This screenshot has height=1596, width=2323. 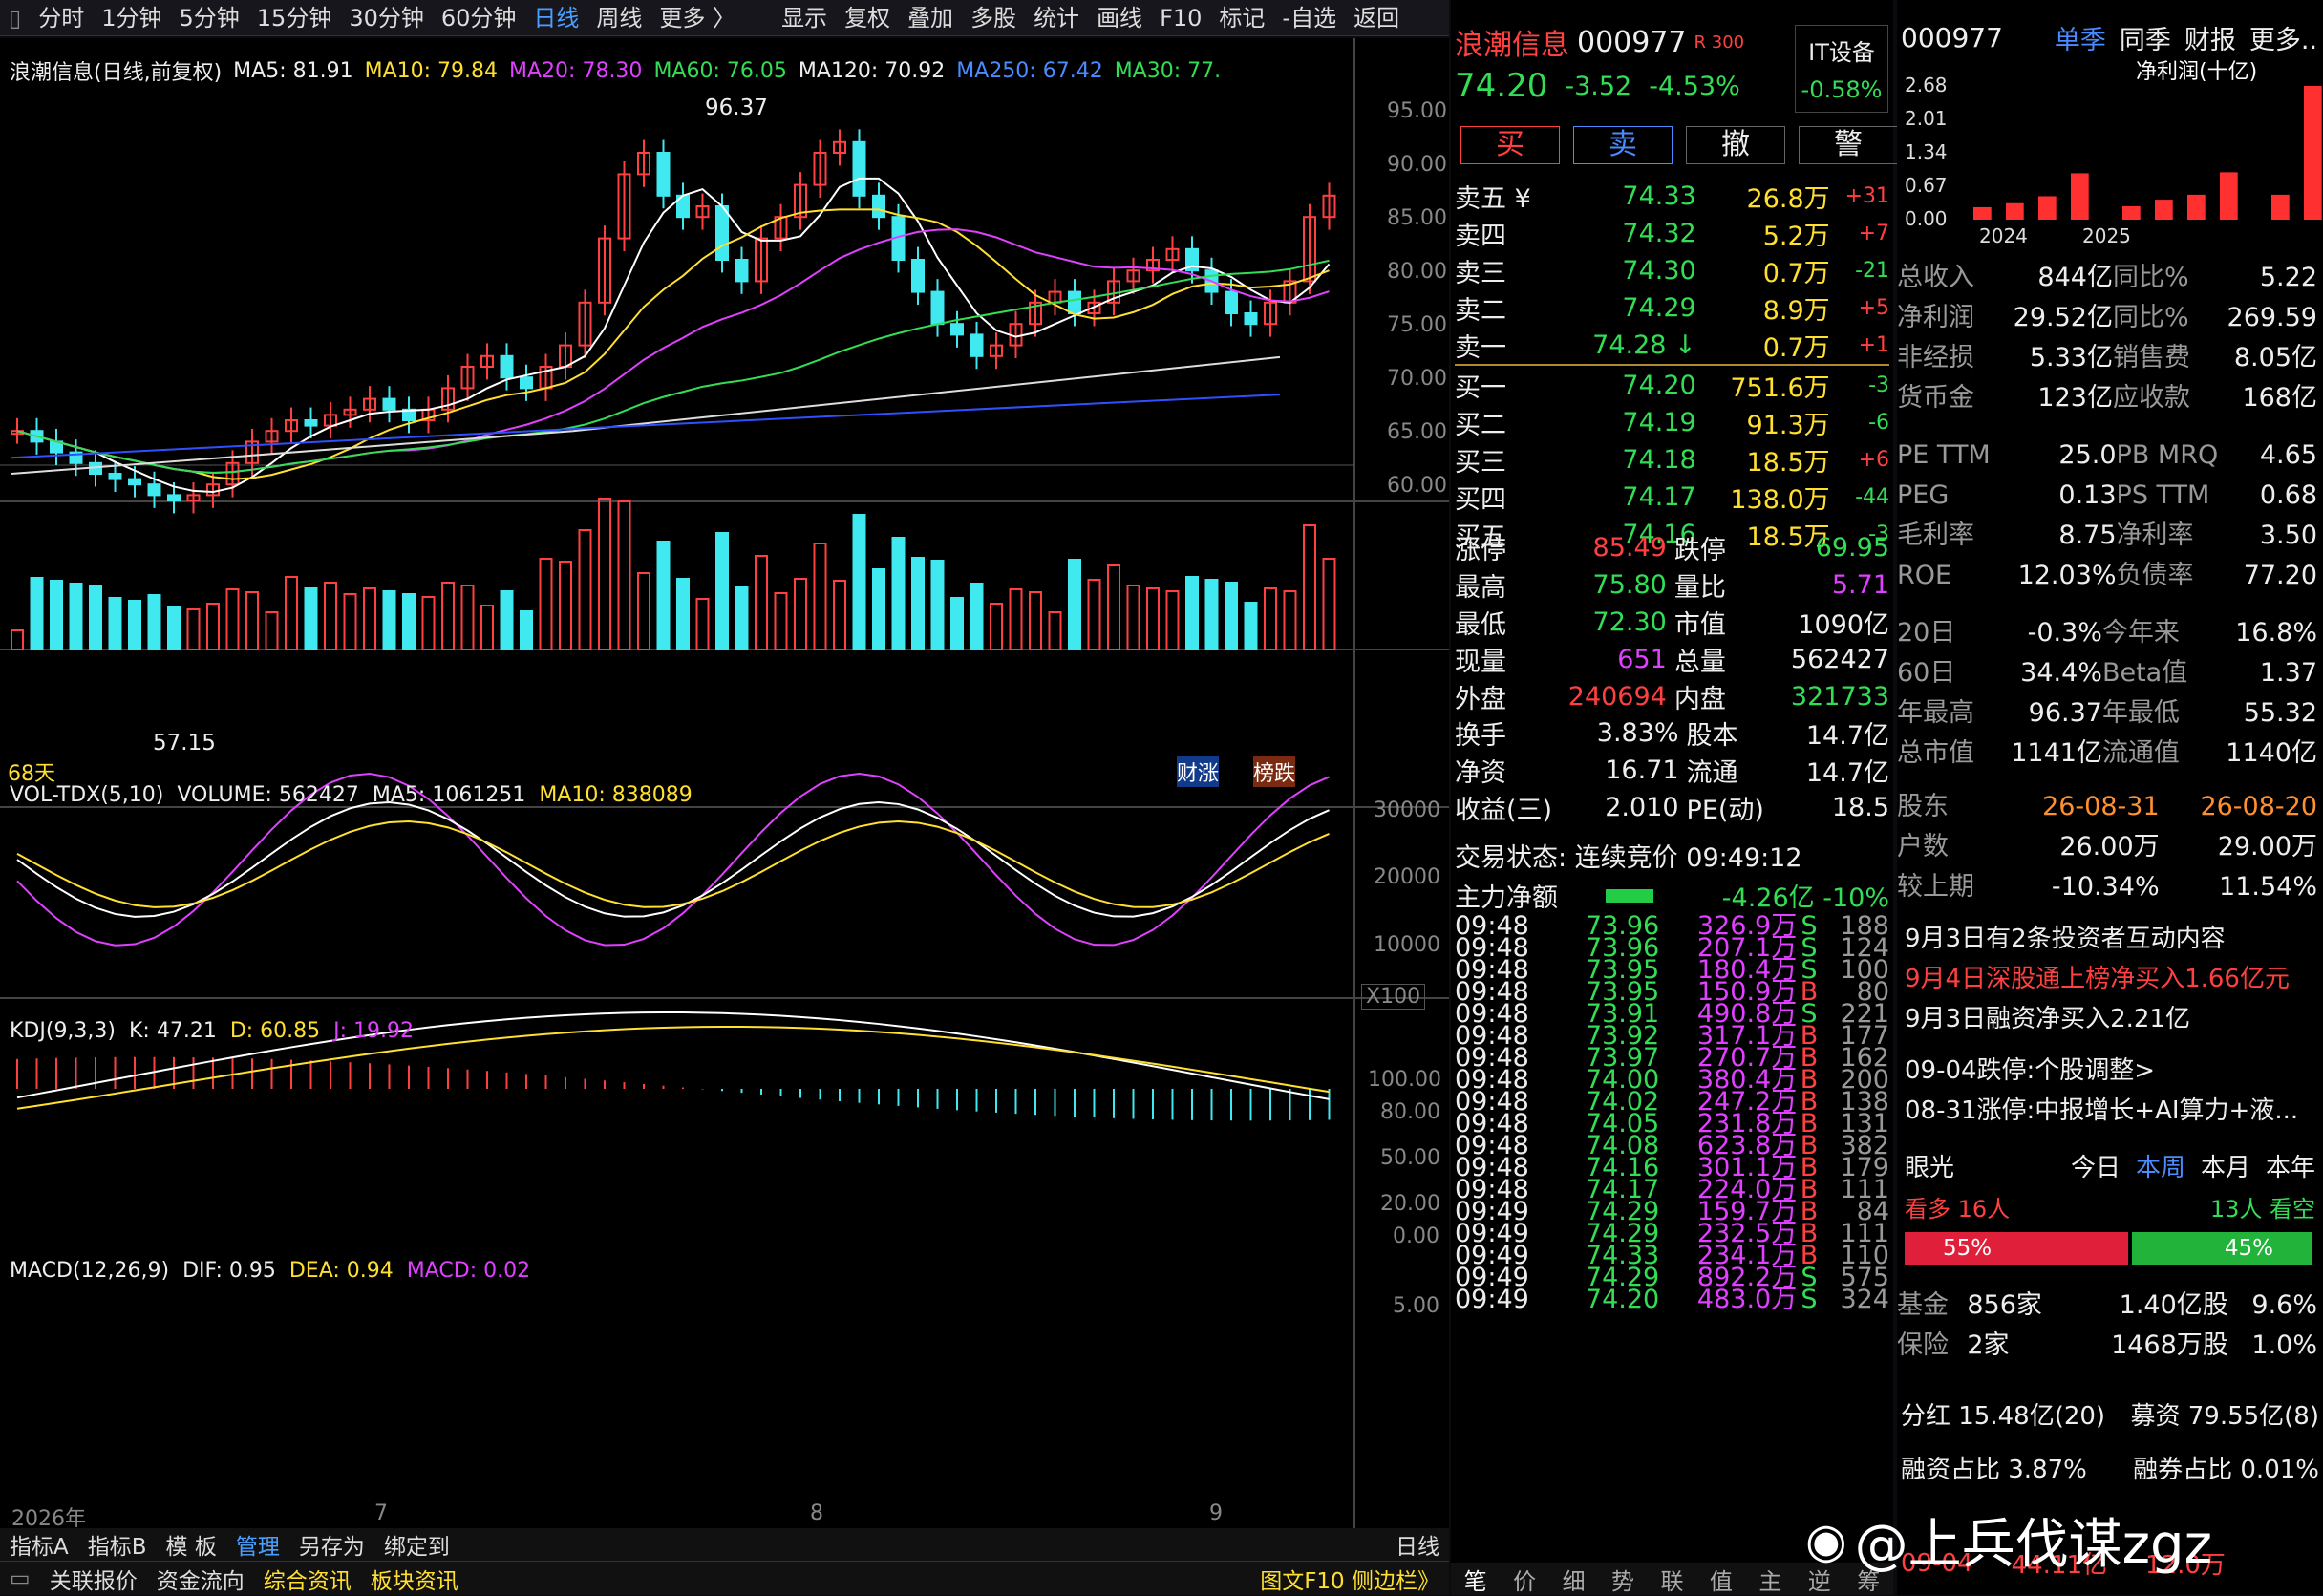 I want to click on tool-mark: 标记, so click(x=1241, y=18).